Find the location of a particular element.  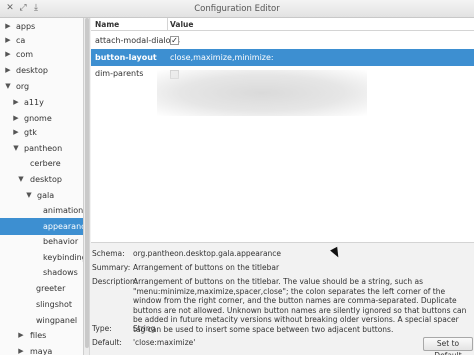

value-checkbox: ✓ is located at coordinates (174, 40).